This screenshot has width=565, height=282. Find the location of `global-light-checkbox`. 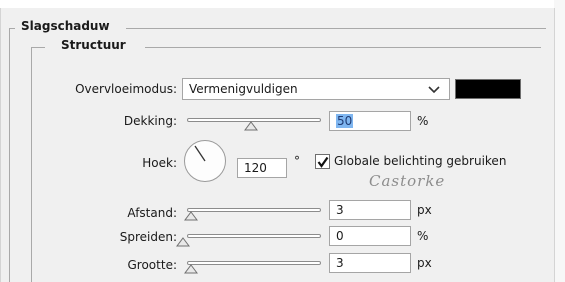

global-light-checkbox is located at coordinates (322, 161).